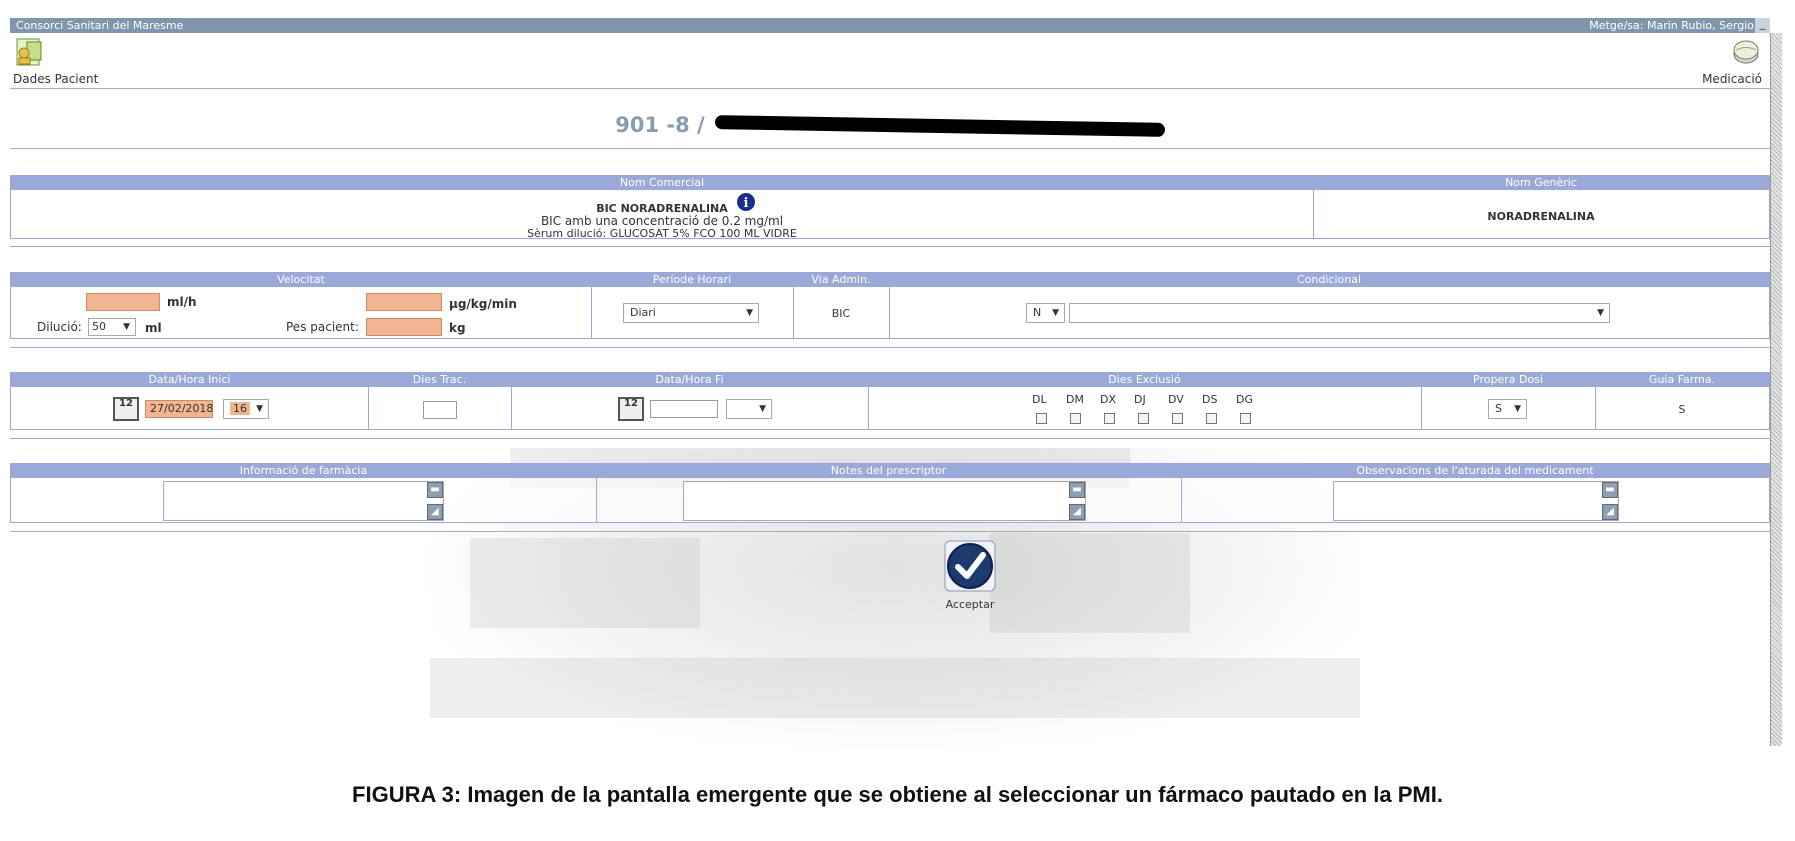  Describe the element at coordinates (439, 380) in the screenshot. I see `header-treatment-days: Dies Trac.` at that location.